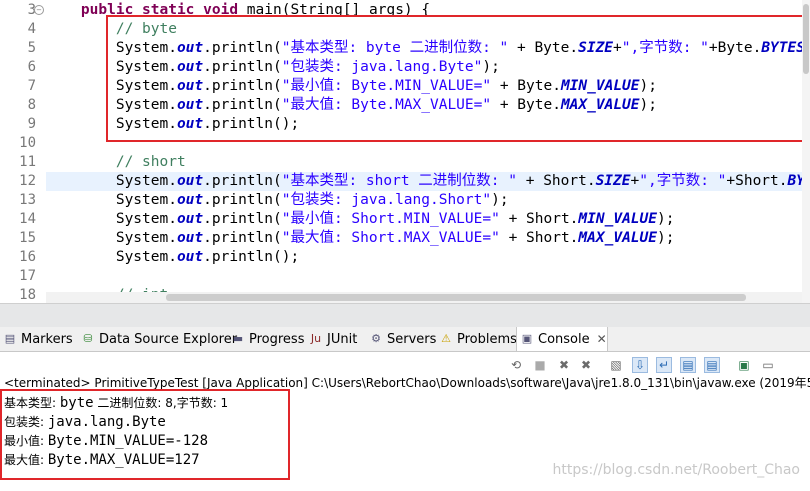  What do you see at coordinates (31, 48) in the screenshot?
I see `line-number: 5` at bounding box center [31, 48].